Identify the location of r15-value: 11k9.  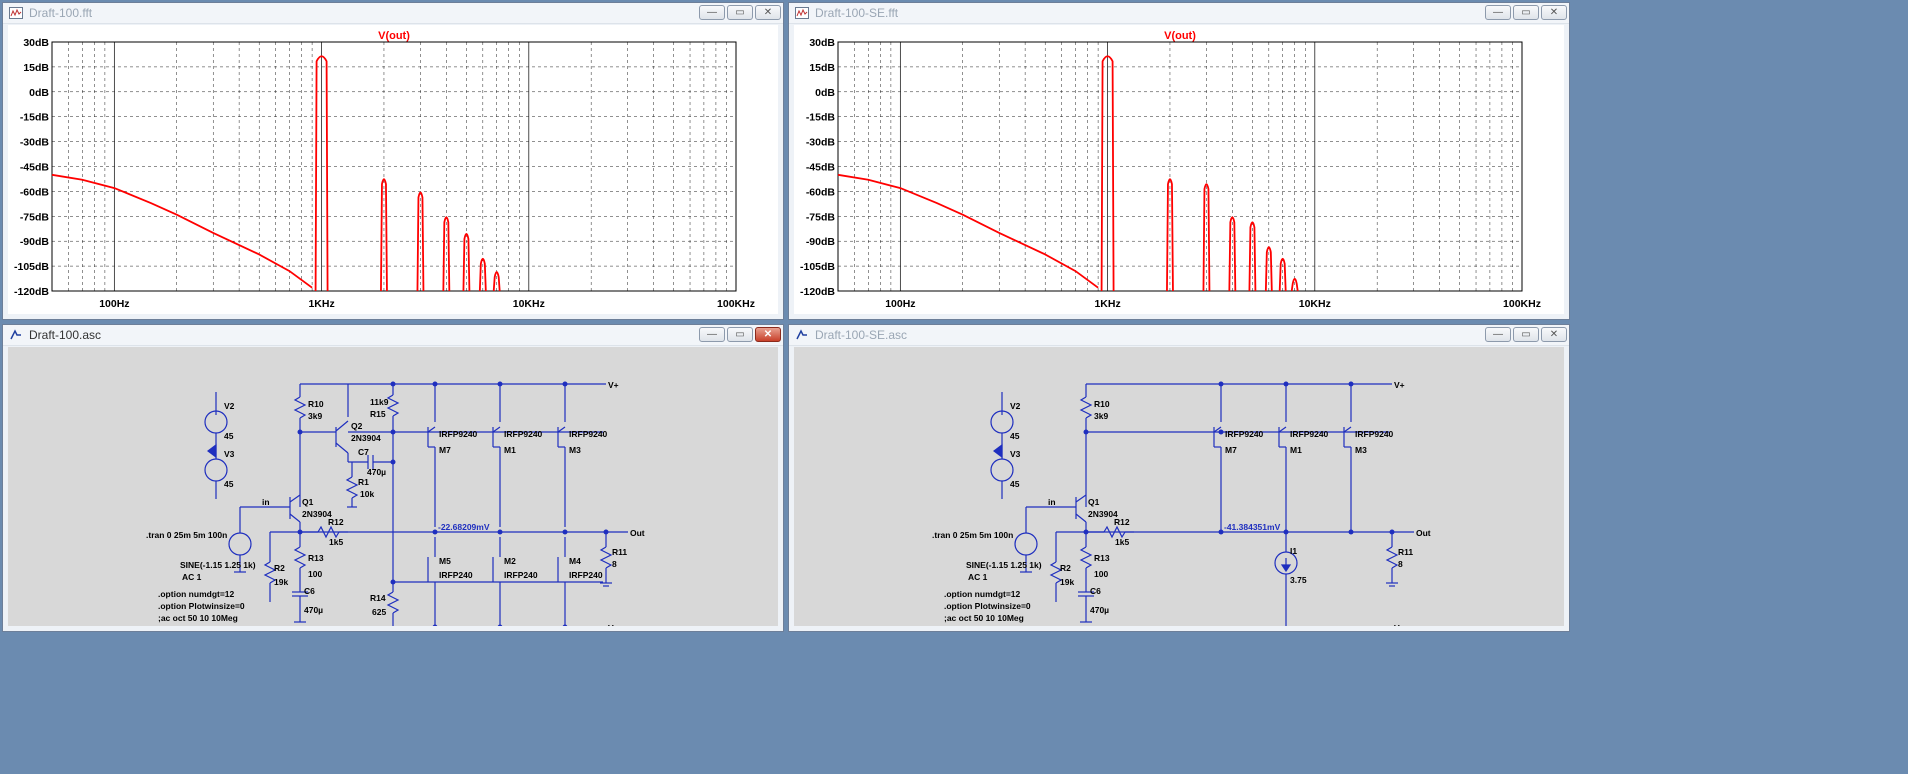
(379, 402).